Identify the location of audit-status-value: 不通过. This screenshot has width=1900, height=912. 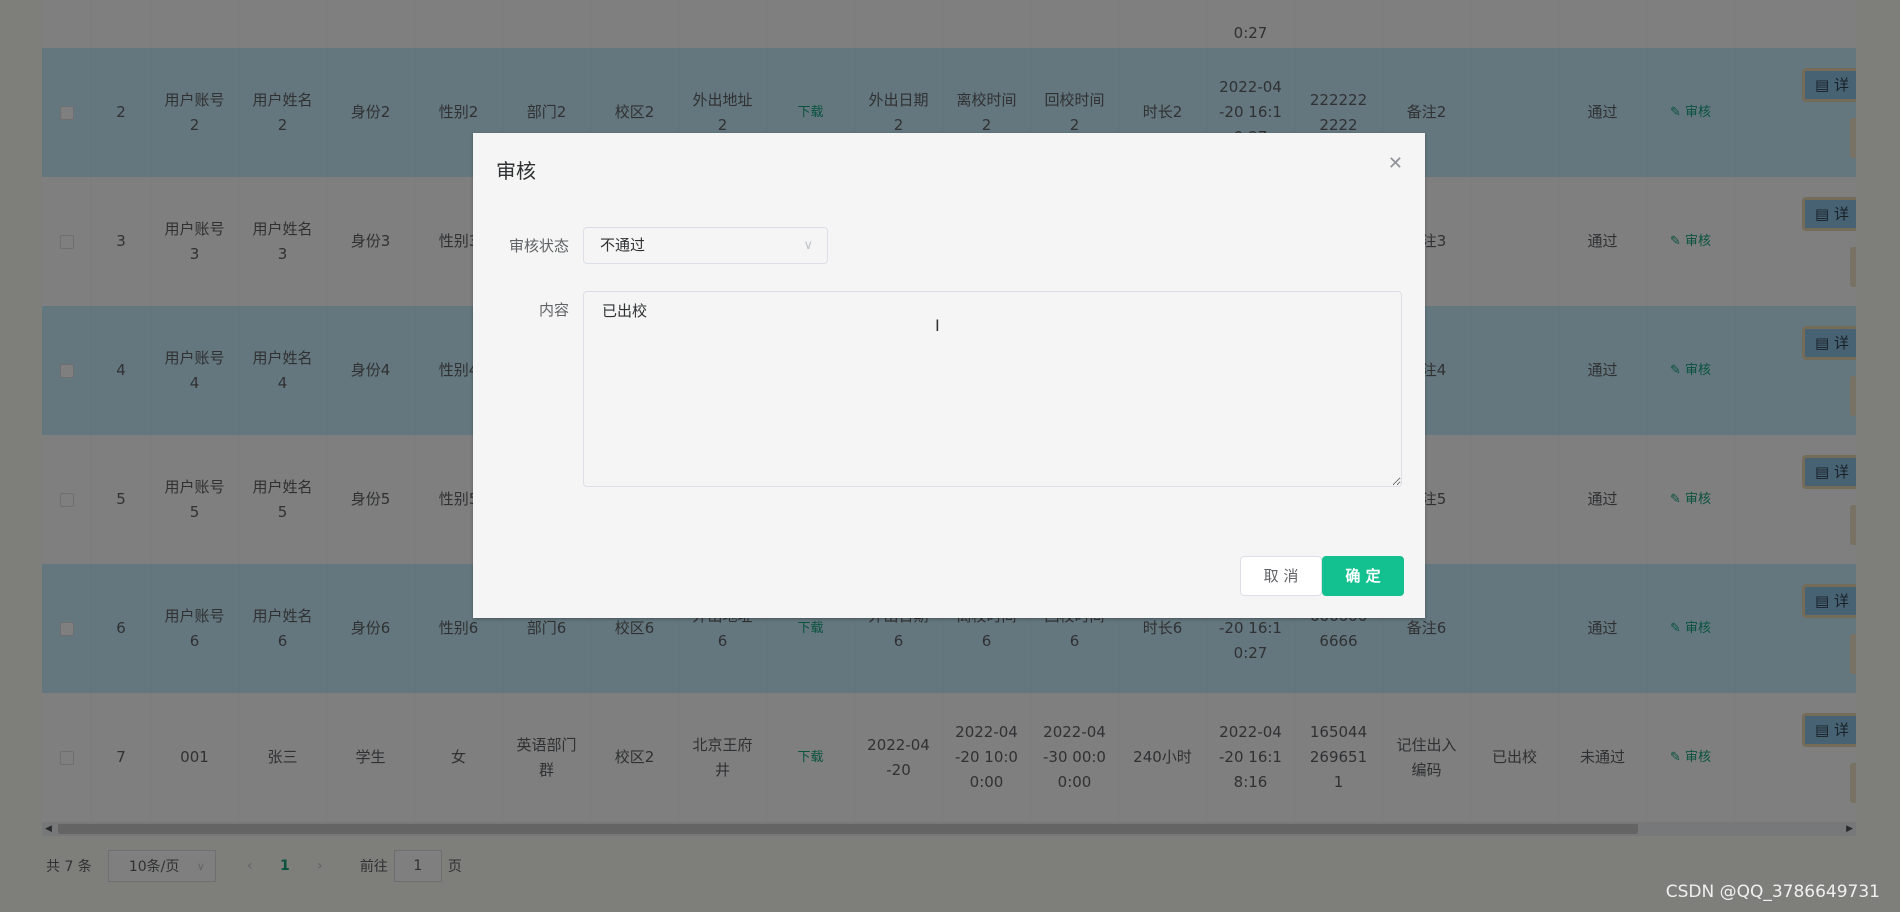
(623, 245).